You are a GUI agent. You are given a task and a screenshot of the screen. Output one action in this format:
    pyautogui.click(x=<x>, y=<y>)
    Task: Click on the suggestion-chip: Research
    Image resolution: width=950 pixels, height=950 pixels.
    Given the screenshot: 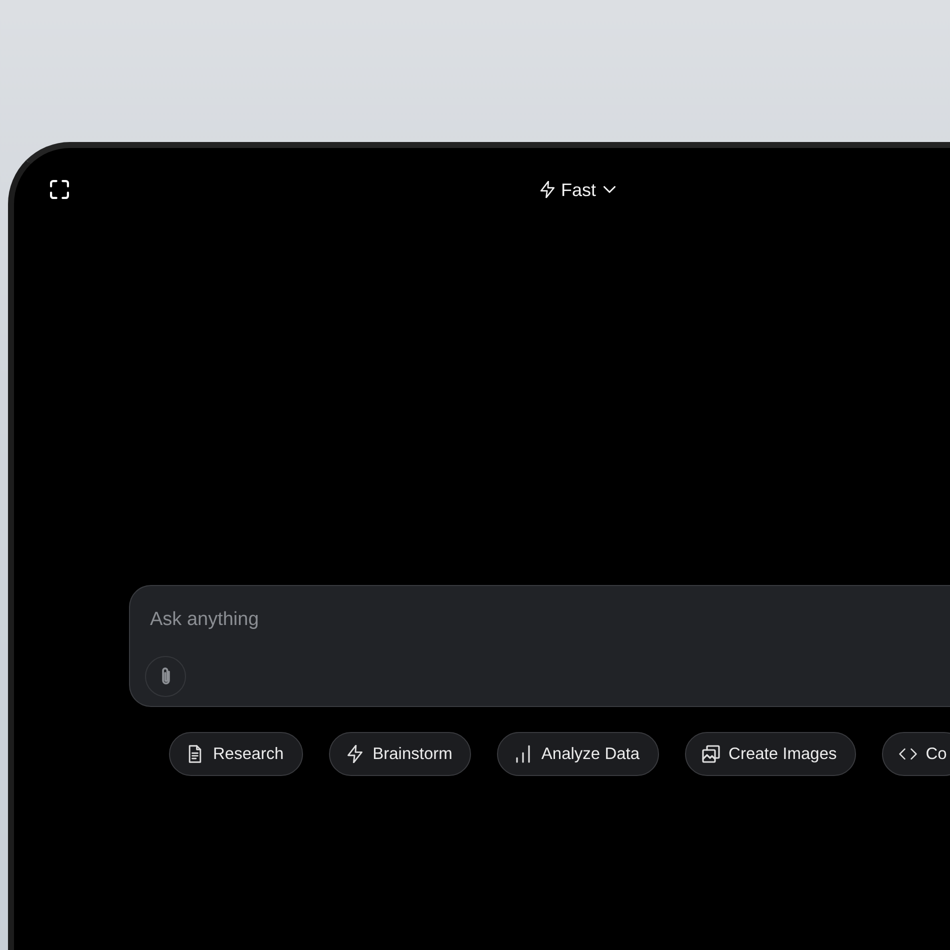 What is the action you would take?
    pyautogui.click(x=236, y=754)
    